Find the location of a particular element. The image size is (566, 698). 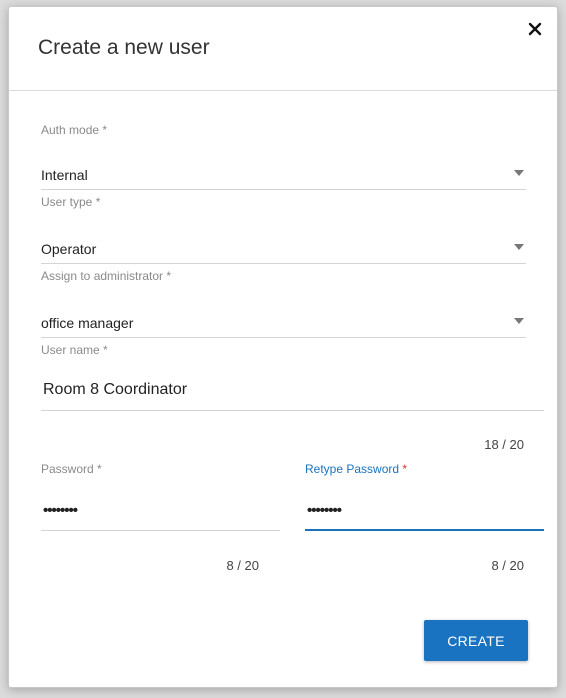

retype-password-input: •••••••• is located at coordinates (424, 513).